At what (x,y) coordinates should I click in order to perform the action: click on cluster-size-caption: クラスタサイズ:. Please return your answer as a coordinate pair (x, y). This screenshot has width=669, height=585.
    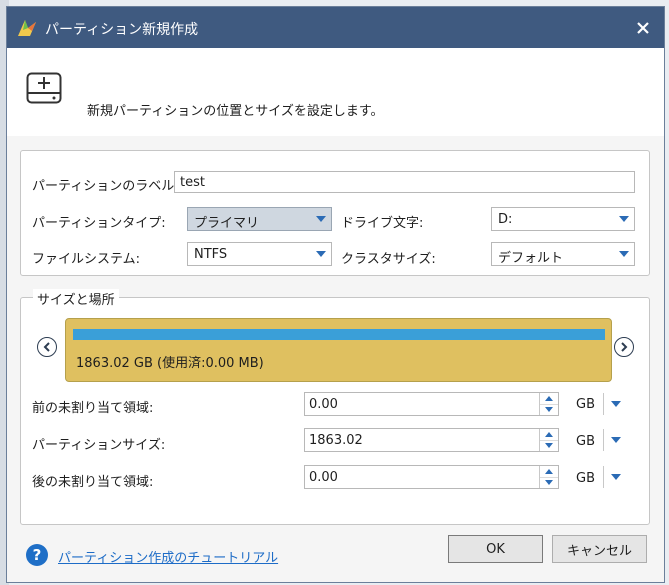
    Looking at the image, I should click on (388, 259).